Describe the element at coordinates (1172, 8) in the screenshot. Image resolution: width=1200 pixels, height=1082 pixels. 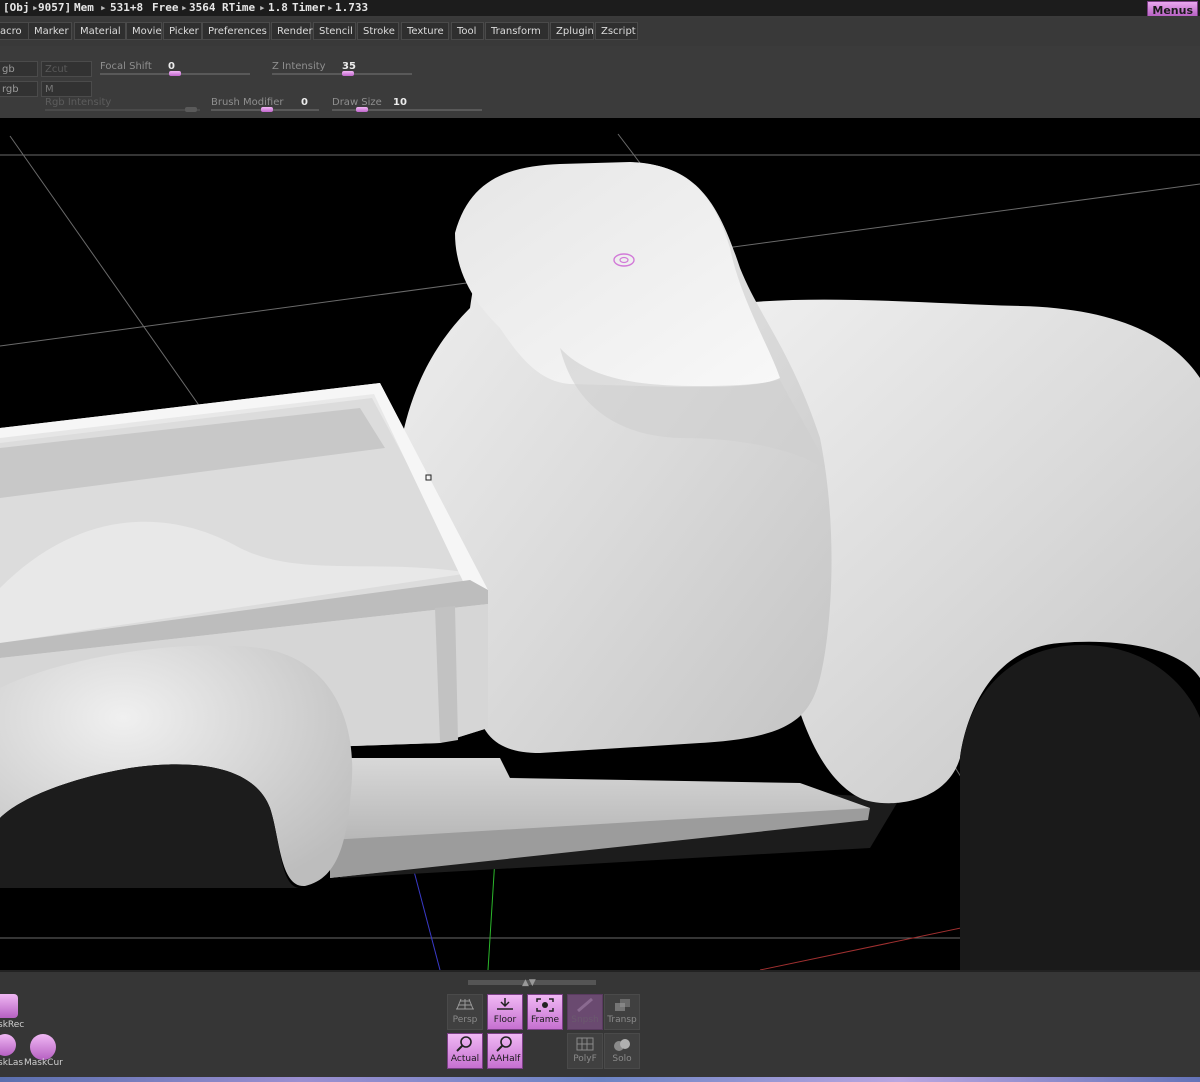
I see `menus-button: Menus` at that location.